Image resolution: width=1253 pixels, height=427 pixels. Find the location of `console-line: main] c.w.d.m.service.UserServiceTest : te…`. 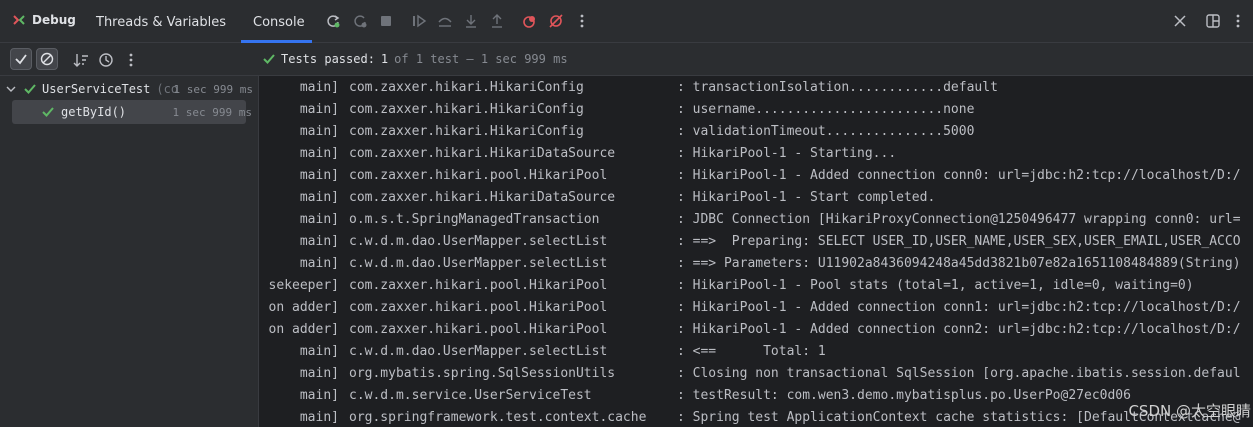

console-line: main] c.w.d.m.service.UserServiceTest : te… is located at coordinates (756, 396).